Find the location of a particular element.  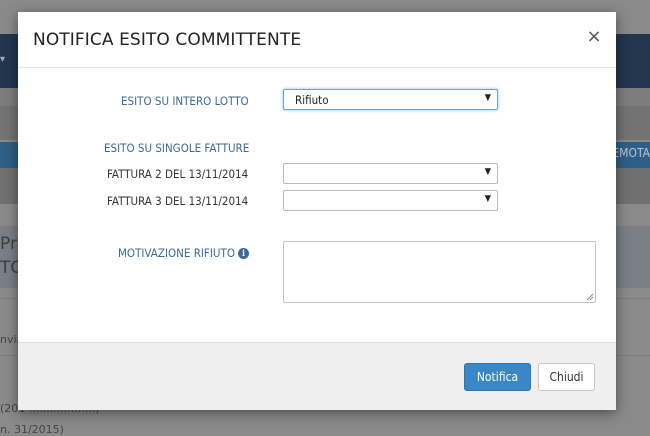

modal-title: NOTIFICA ESITO COMMITTENTE is located at coordinates (167, 40).